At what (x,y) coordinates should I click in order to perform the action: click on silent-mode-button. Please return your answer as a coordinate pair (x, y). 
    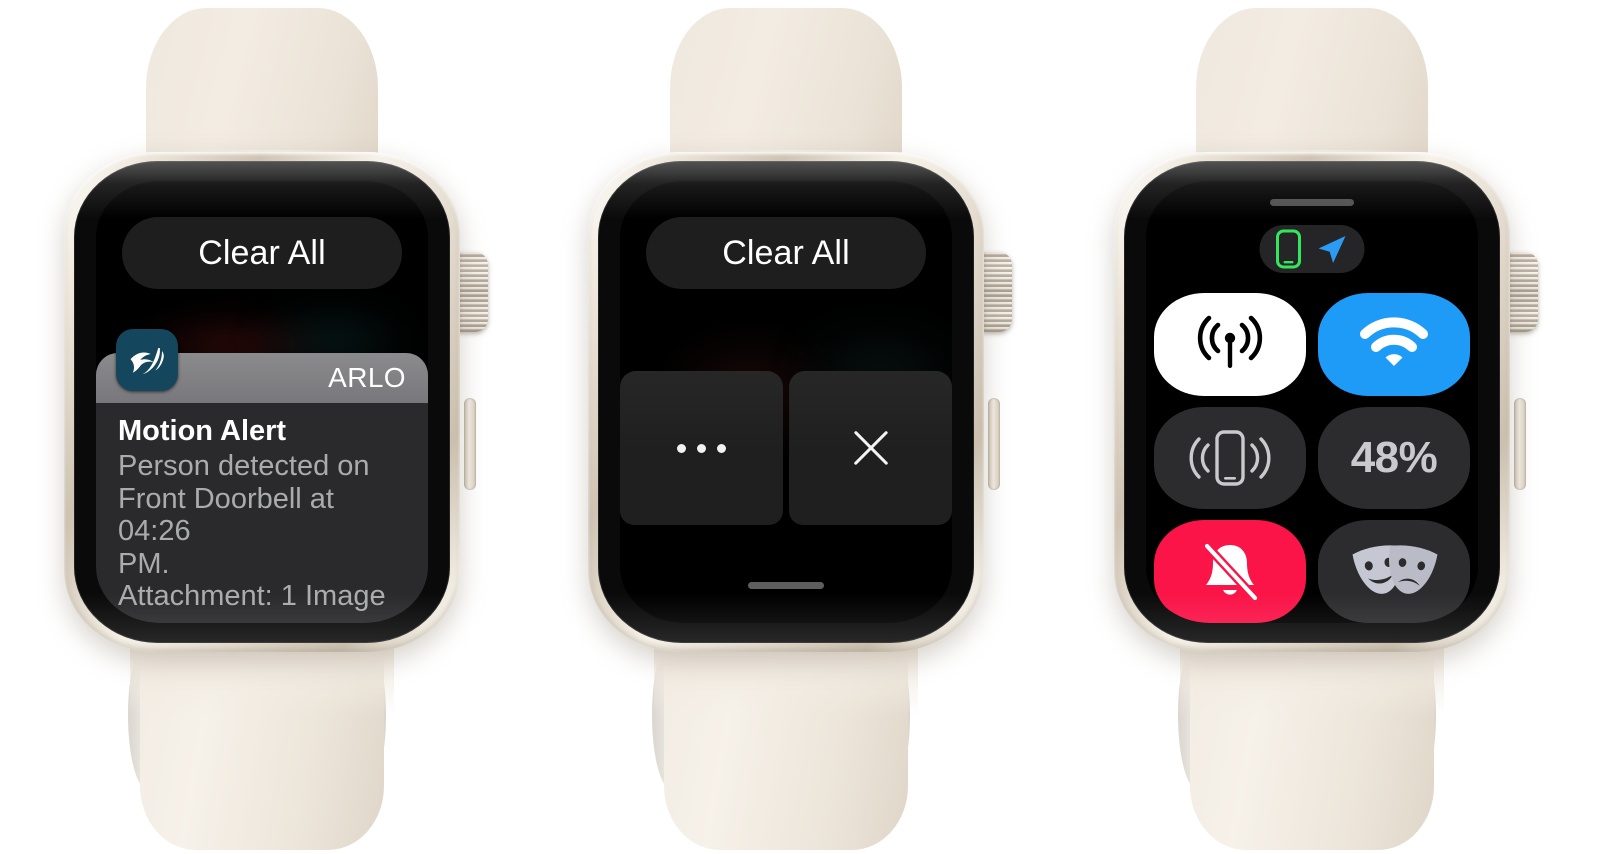
    Looking at the image, I should click on (1230, 571).